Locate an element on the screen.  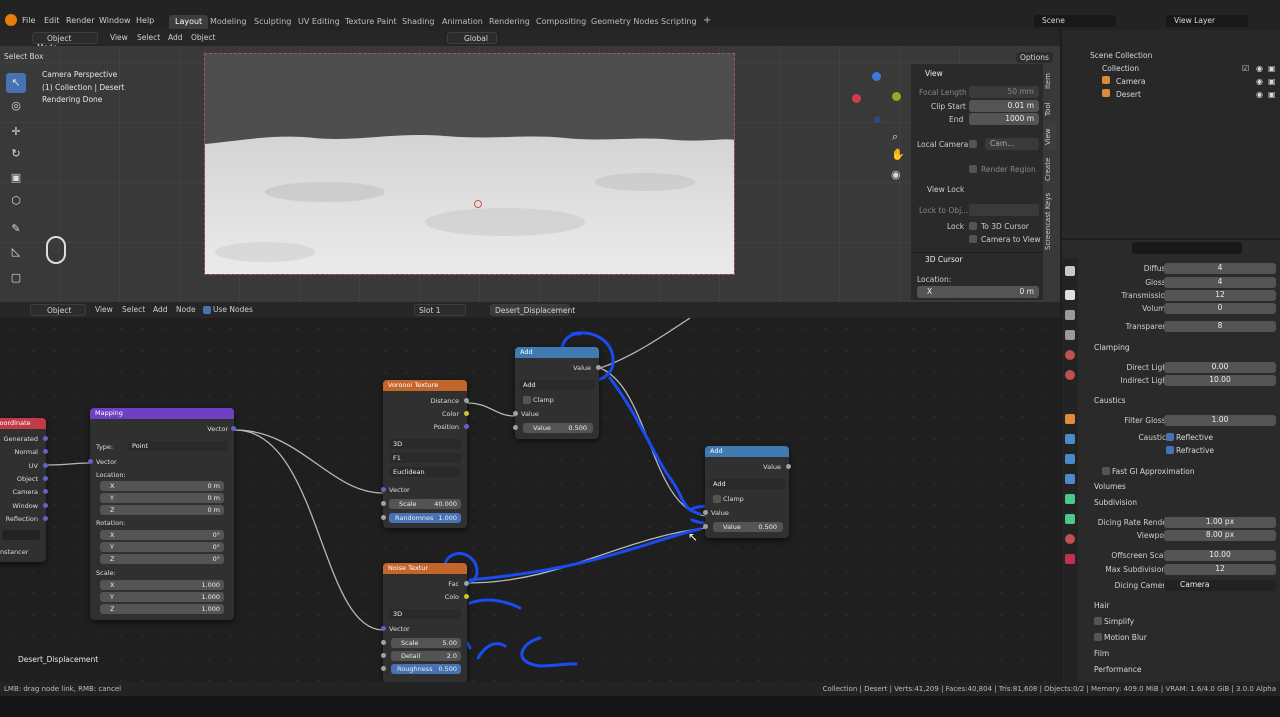
scene-tab-icon is located at coordinates (1070, 355).